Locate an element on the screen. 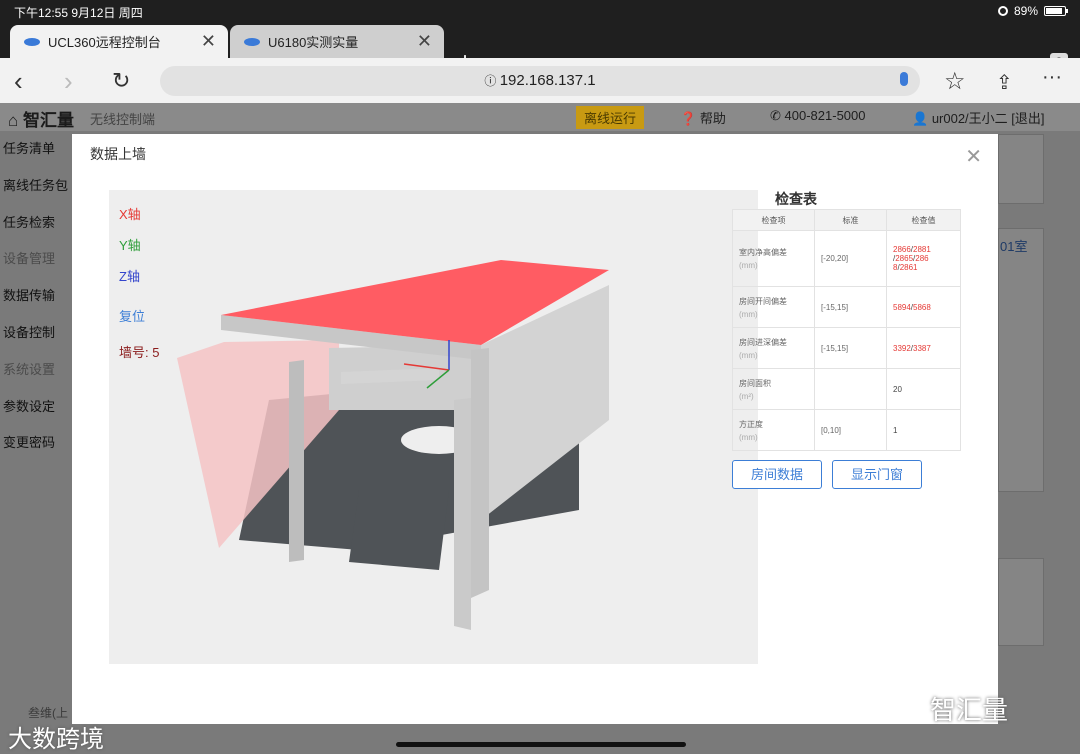 The height and width of the screenshot is (754, 1080). x-axis-button: X轴 is located at coordinates (130, 213).